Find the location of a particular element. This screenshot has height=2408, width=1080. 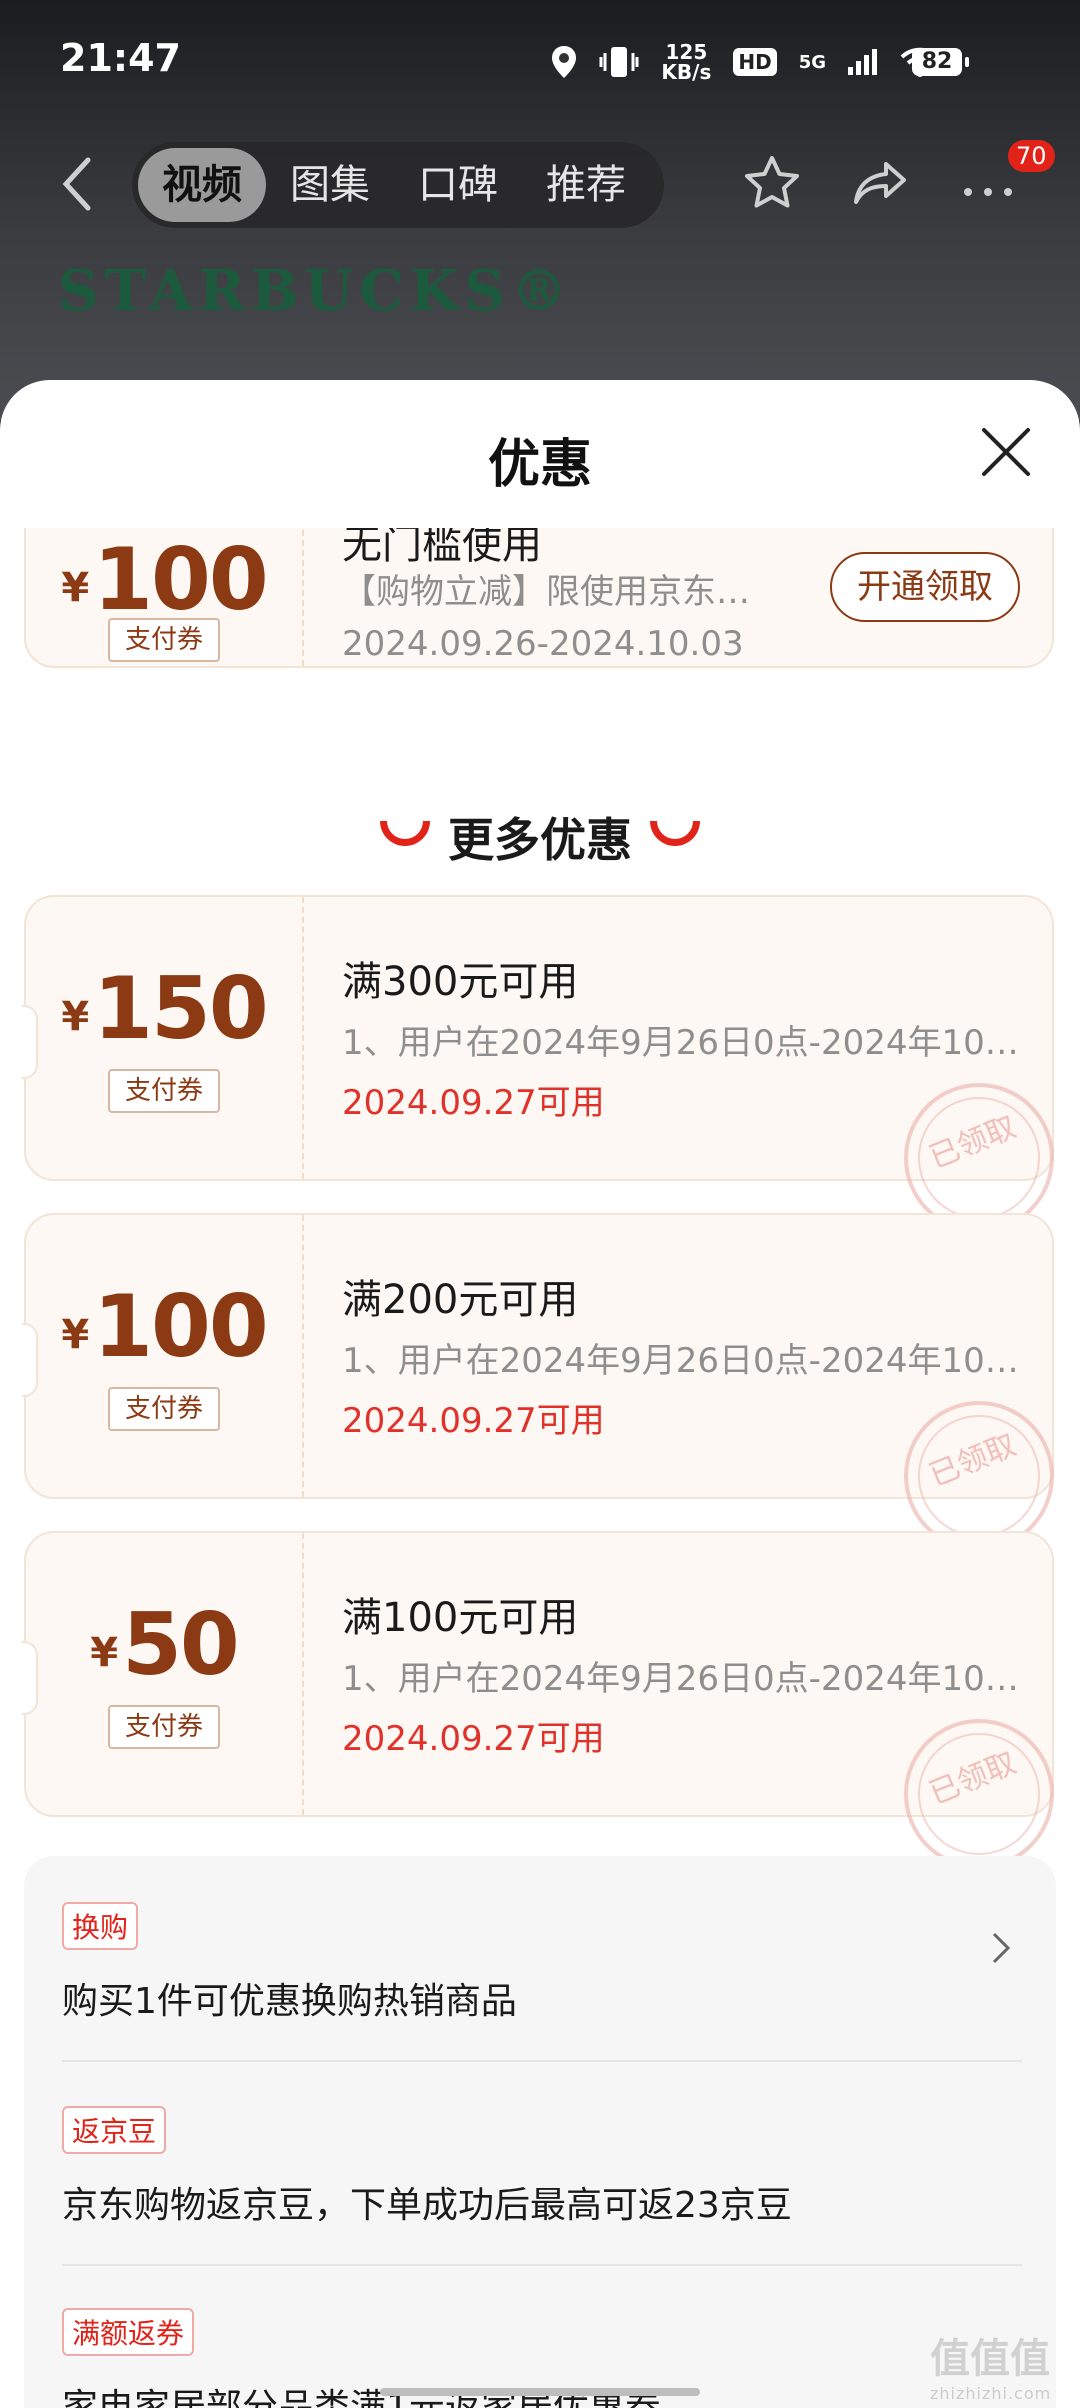

sheet-title: 优惠 is located at coordinates (539, 465).